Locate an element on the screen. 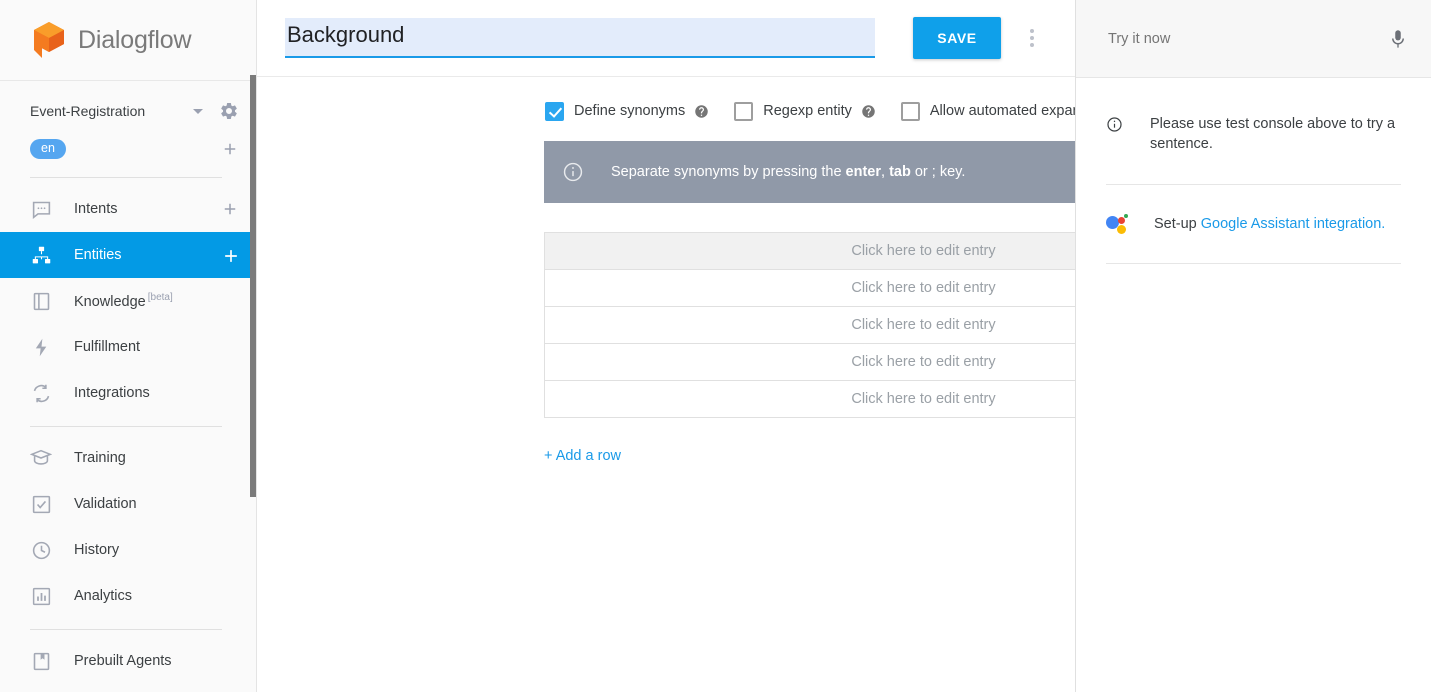 This screenshot has width=1431, height=692. option-label: Allow automated expansion is located at coordinates (1002, 111).